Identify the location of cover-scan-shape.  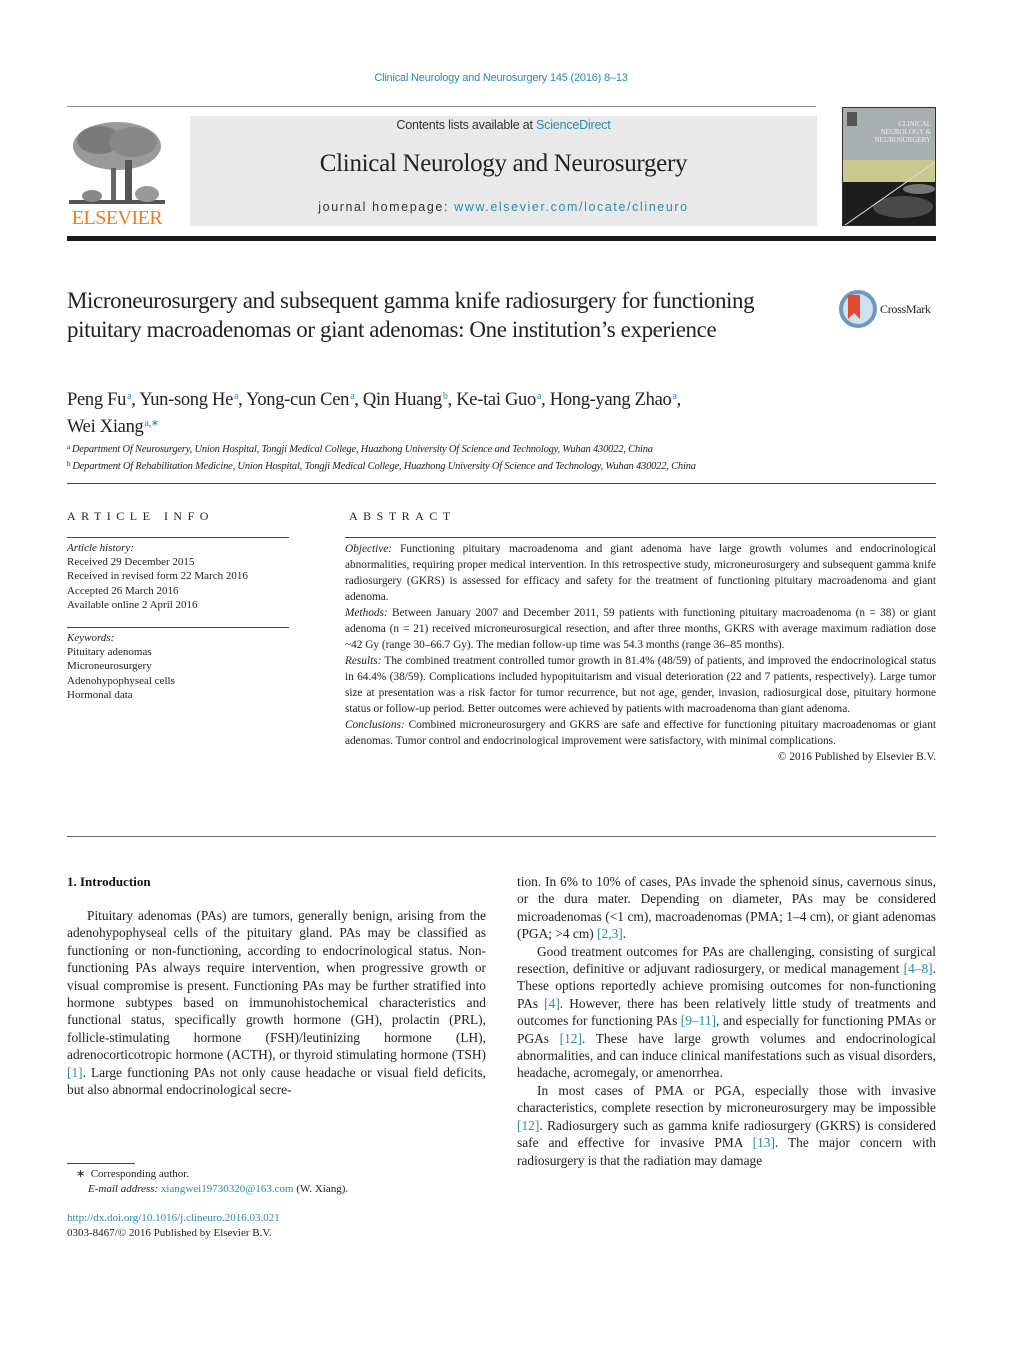
(919, 189).